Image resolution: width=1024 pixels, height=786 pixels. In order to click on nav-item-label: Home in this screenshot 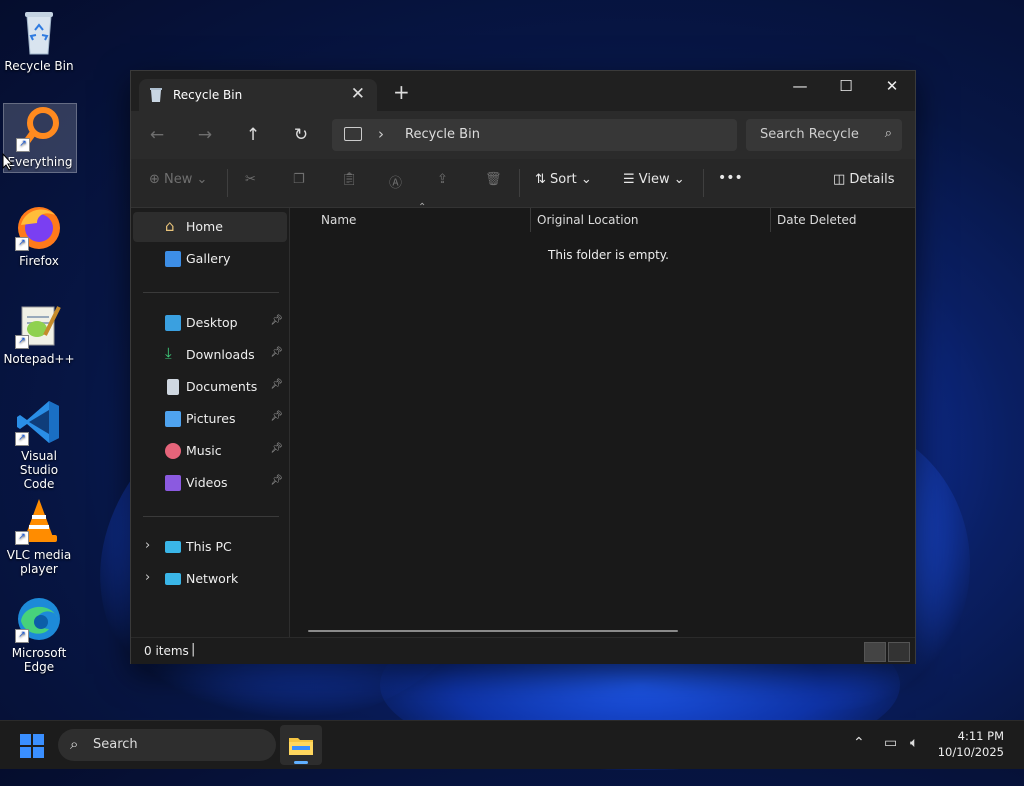, I will do `click(204, 226)`.